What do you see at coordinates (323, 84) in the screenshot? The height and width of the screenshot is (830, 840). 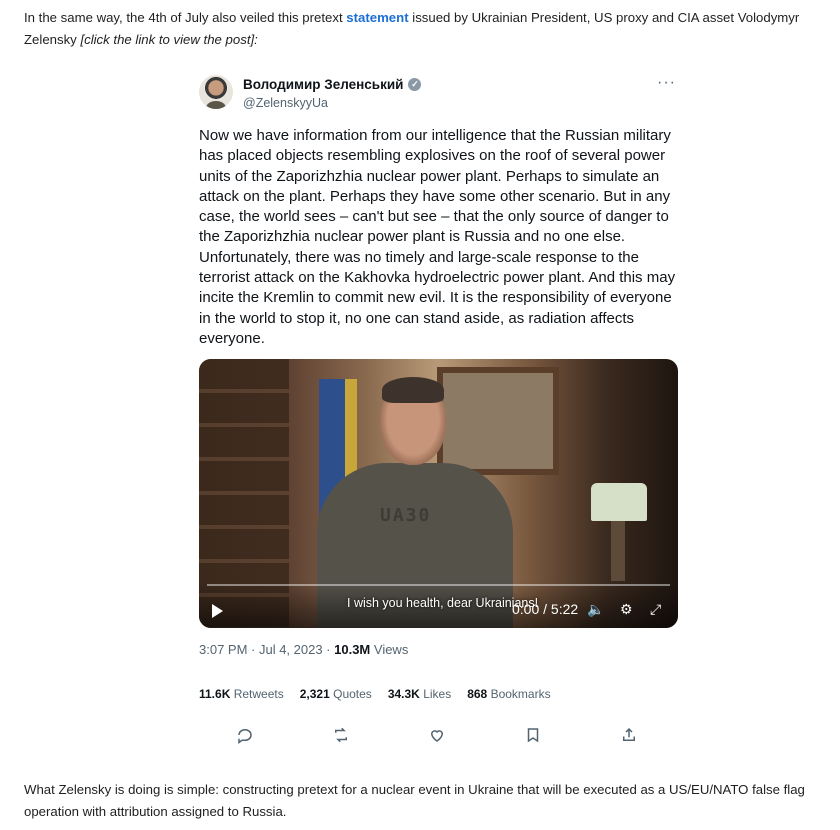 I see `author-name: Володимир Зеленський` at bounding box center [323, 84].